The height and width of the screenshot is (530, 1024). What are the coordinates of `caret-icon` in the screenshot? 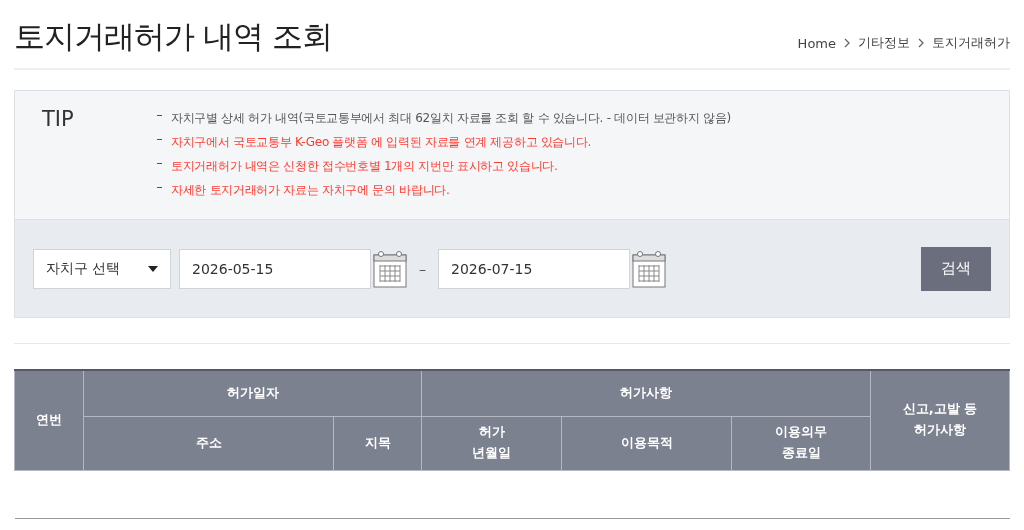 It's located at (153, 268).